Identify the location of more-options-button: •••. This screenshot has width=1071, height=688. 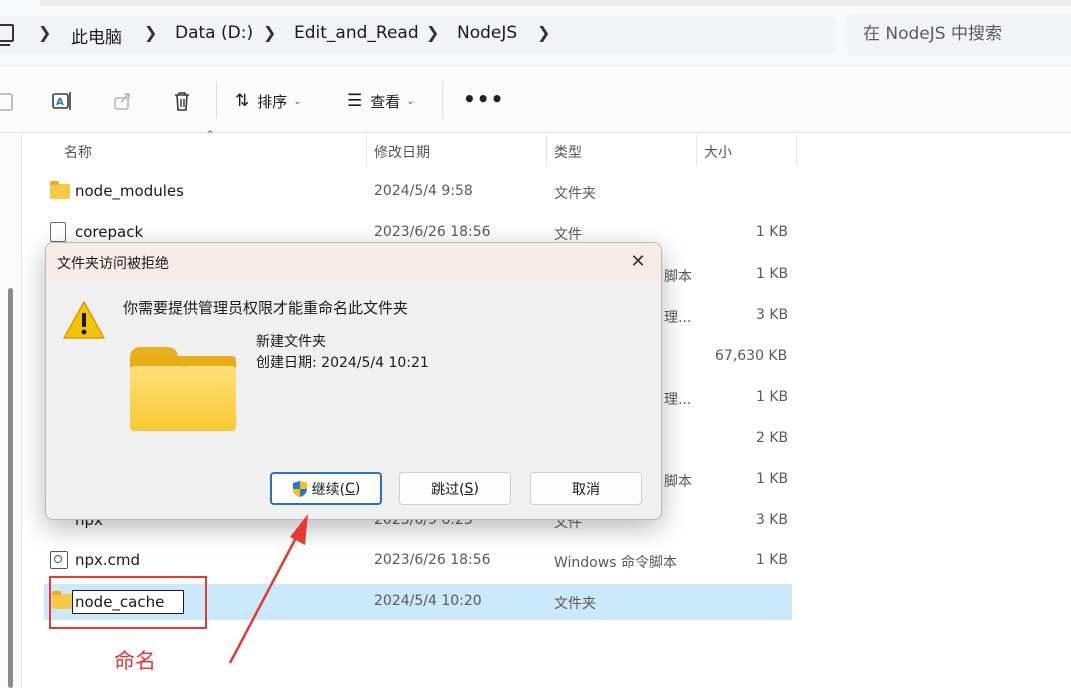
(483, 99).